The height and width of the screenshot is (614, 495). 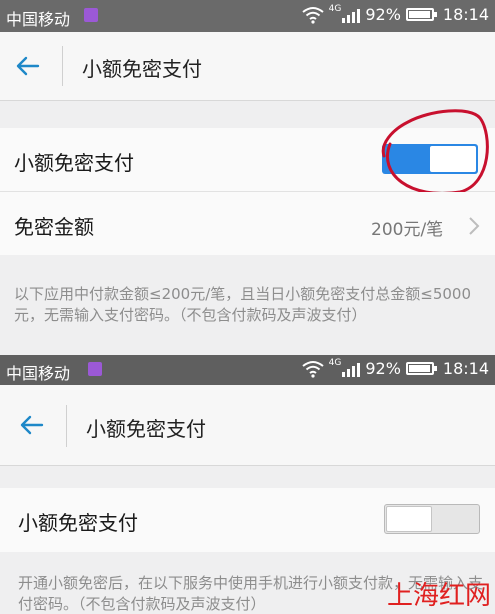 What do you see at coordinates (435, 152) in the screenshot?
I see `annotation-circle` at bounding box center [435, 152].